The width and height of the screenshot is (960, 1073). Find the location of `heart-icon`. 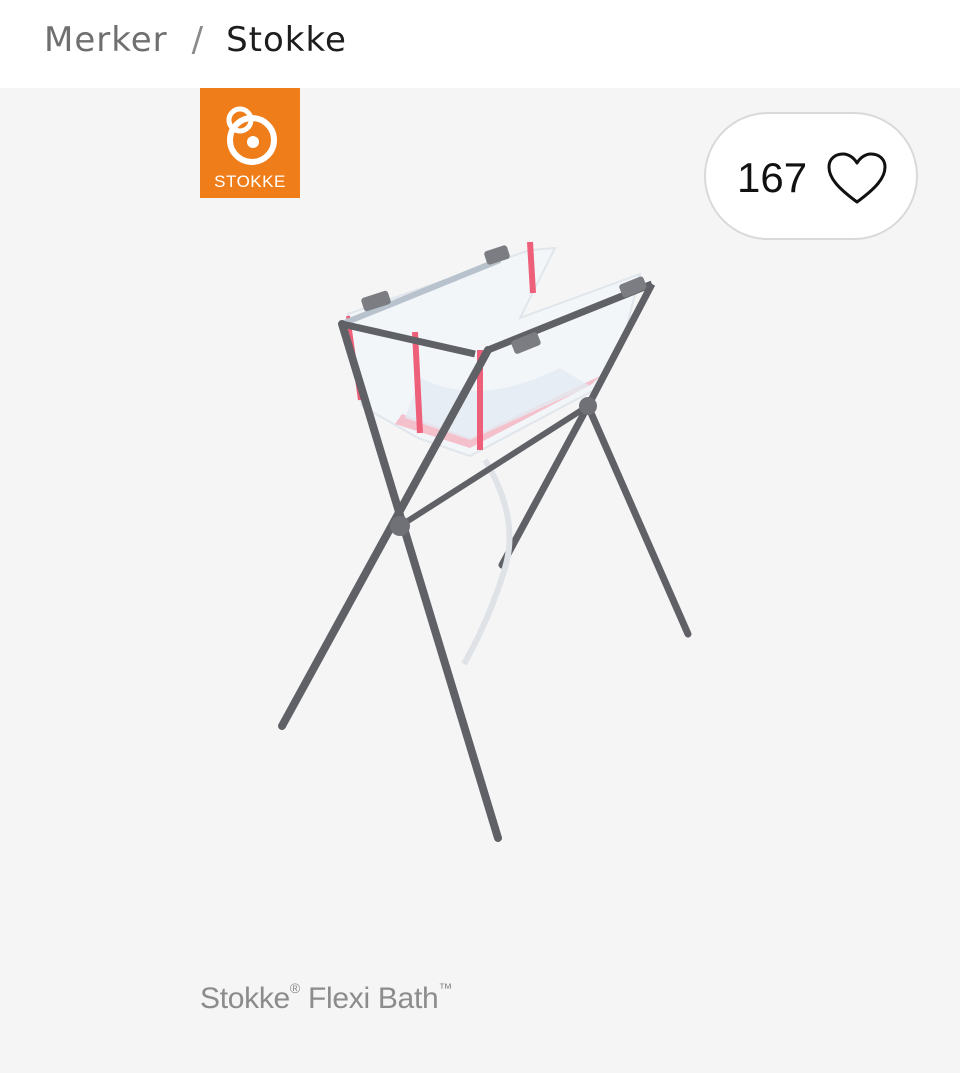

heart-icon is located at coordinates (857, 178).